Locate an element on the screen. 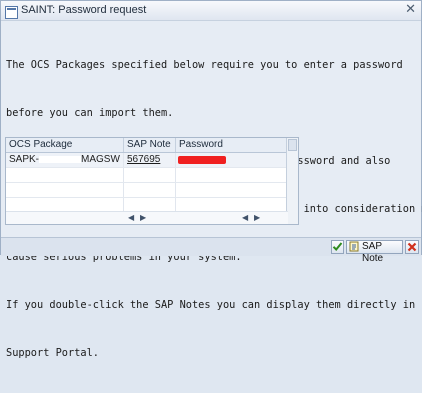  sap-note-button-label: SAP Note is located at coordinates (373, 252).